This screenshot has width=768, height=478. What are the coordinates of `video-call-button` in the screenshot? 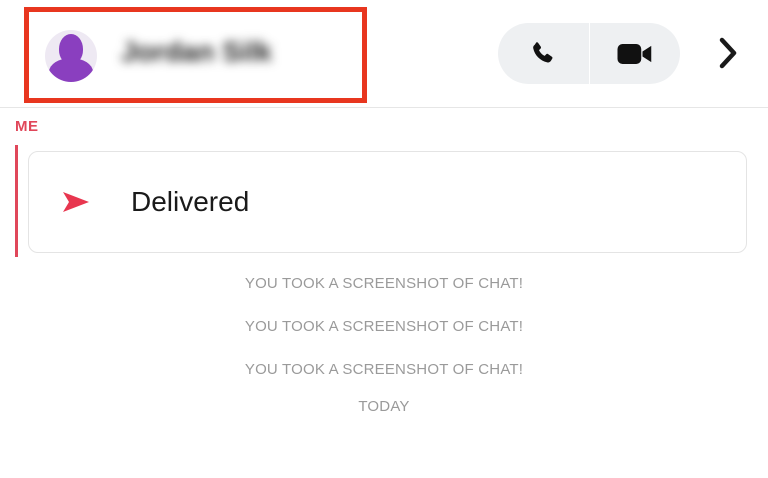 It's located at (635, 53).